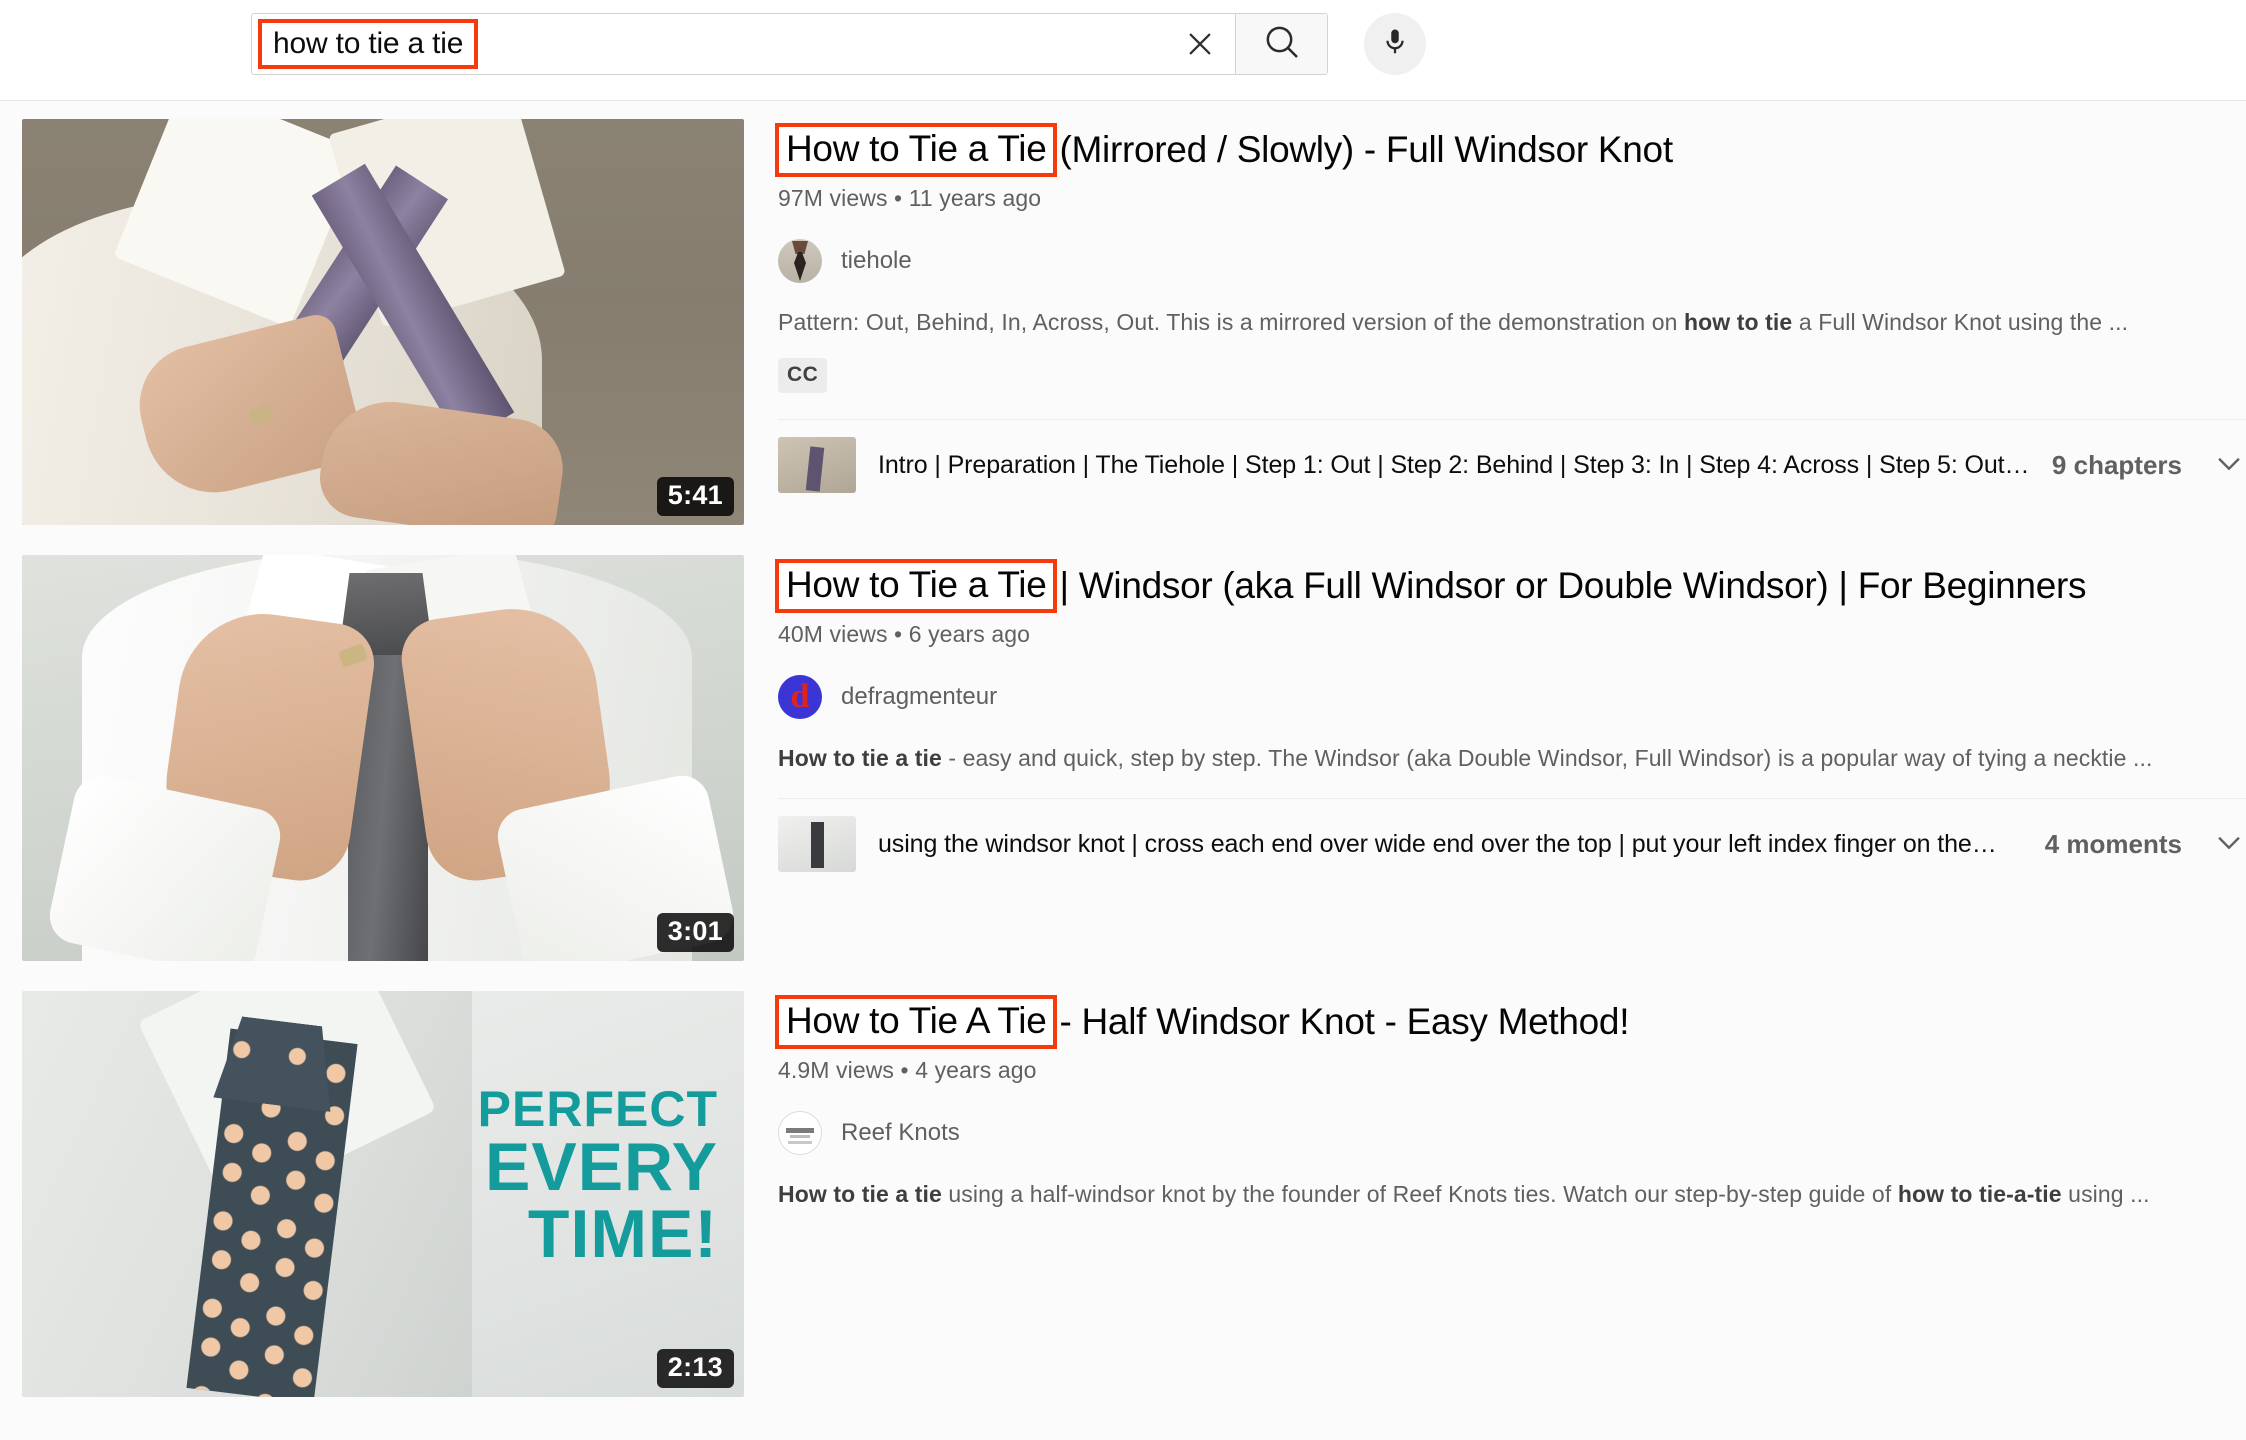  What do you see at coordinates (383, 322) in the screenshot?
I see `video-thumbnail: 5:41` at bounding box center [383, 322].